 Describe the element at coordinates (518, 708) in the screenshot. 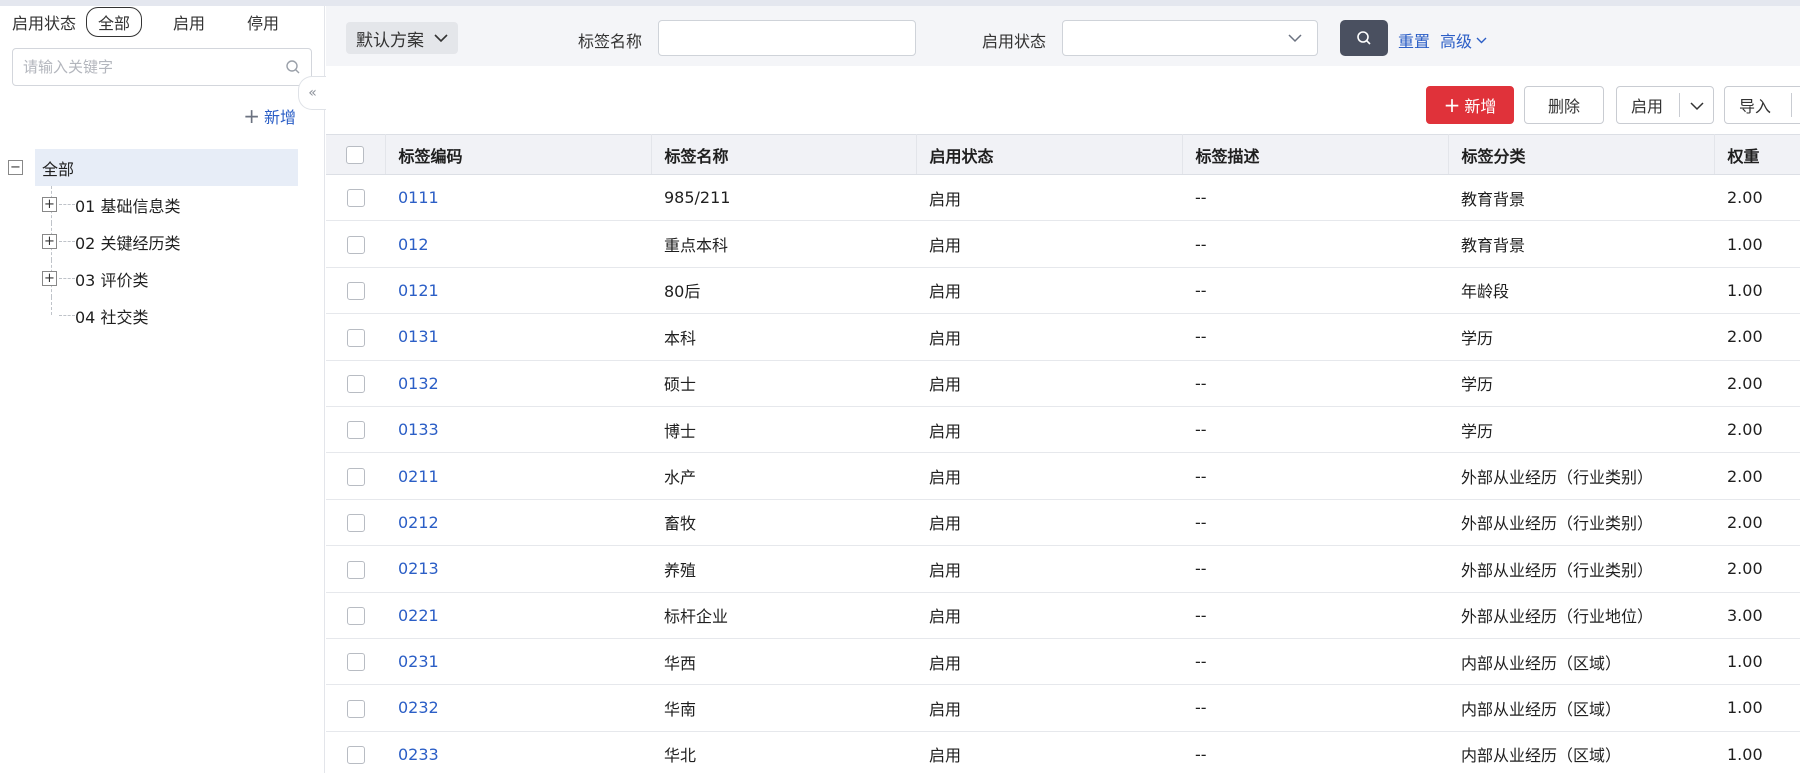

I see `tag-code-link: 0232` at that location.